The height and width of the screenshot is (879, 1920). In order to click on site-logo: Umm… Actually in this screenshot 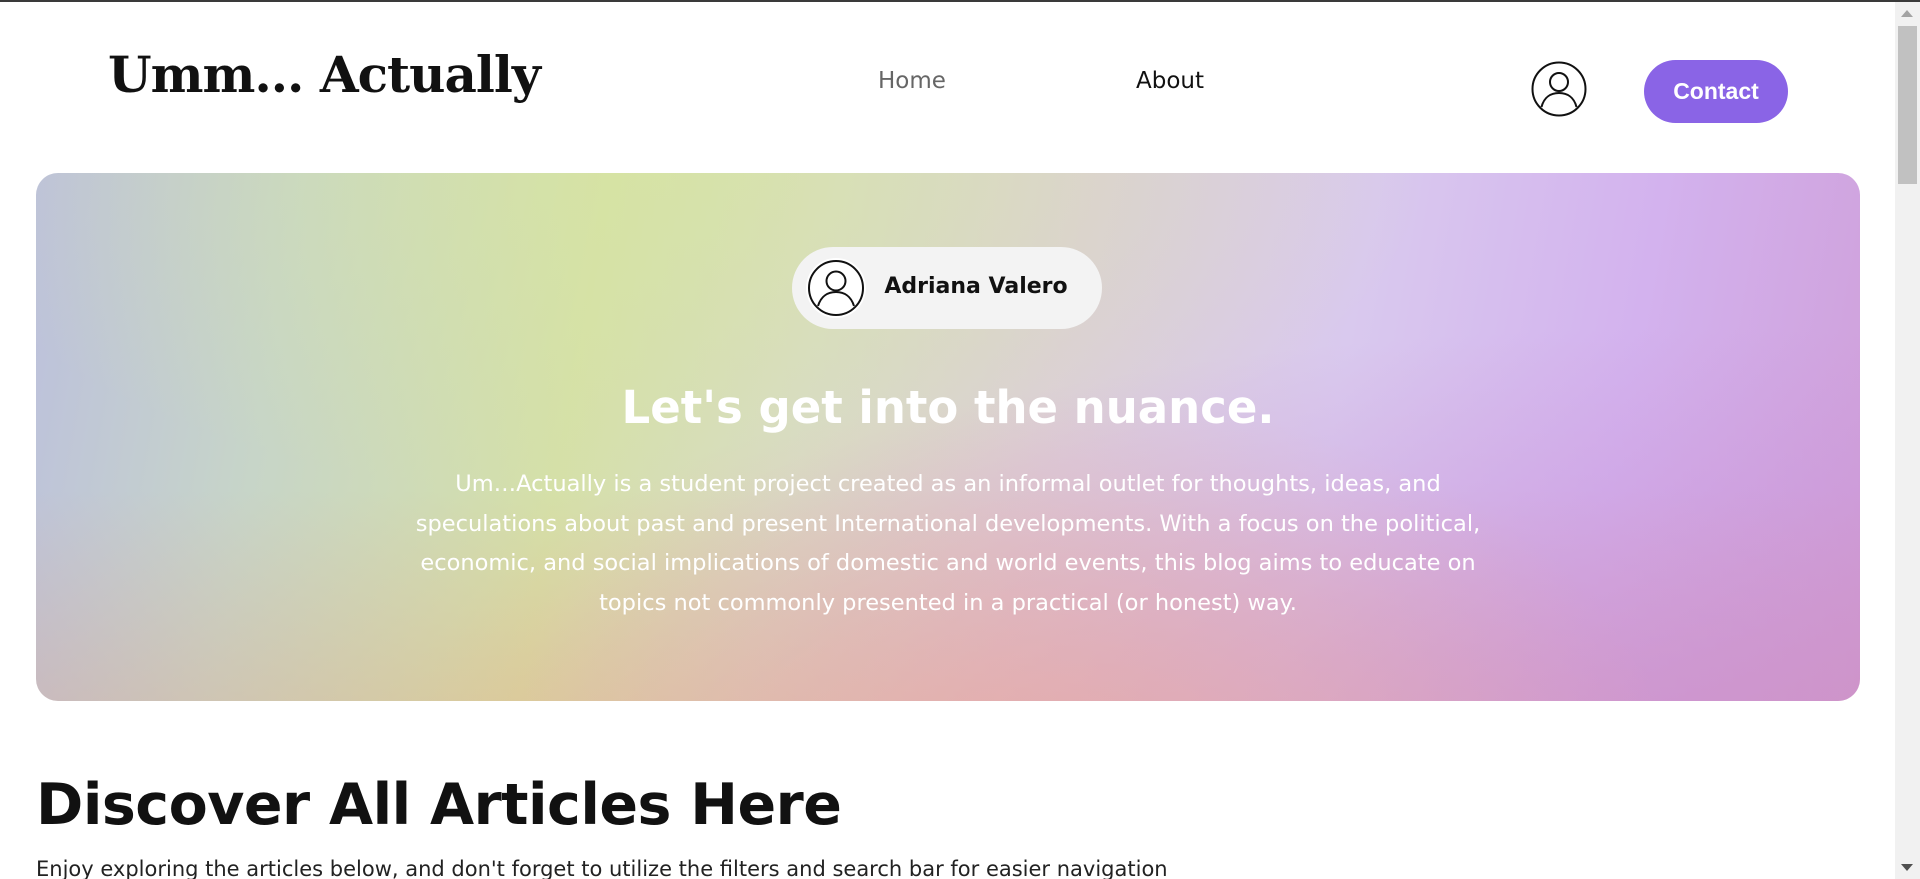, I will do `click(324, 75)`.